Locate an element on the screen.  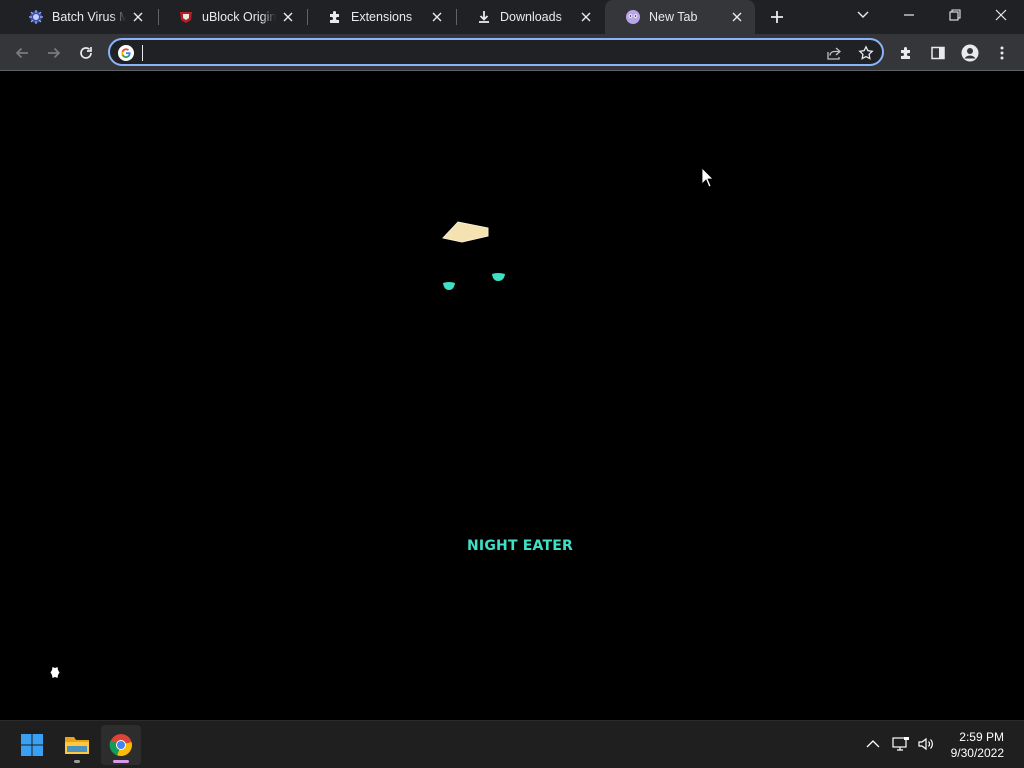
side-panel-icon is located at coordinates (938, 53).